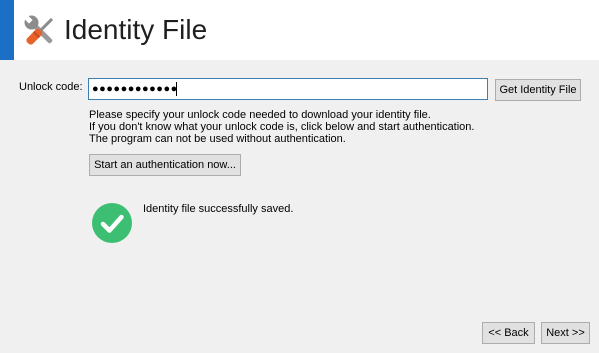  What do you see at coordinates (136, 29) in the screenshot?
I see `page-title: Identity File` at bounding box center [136, 29].